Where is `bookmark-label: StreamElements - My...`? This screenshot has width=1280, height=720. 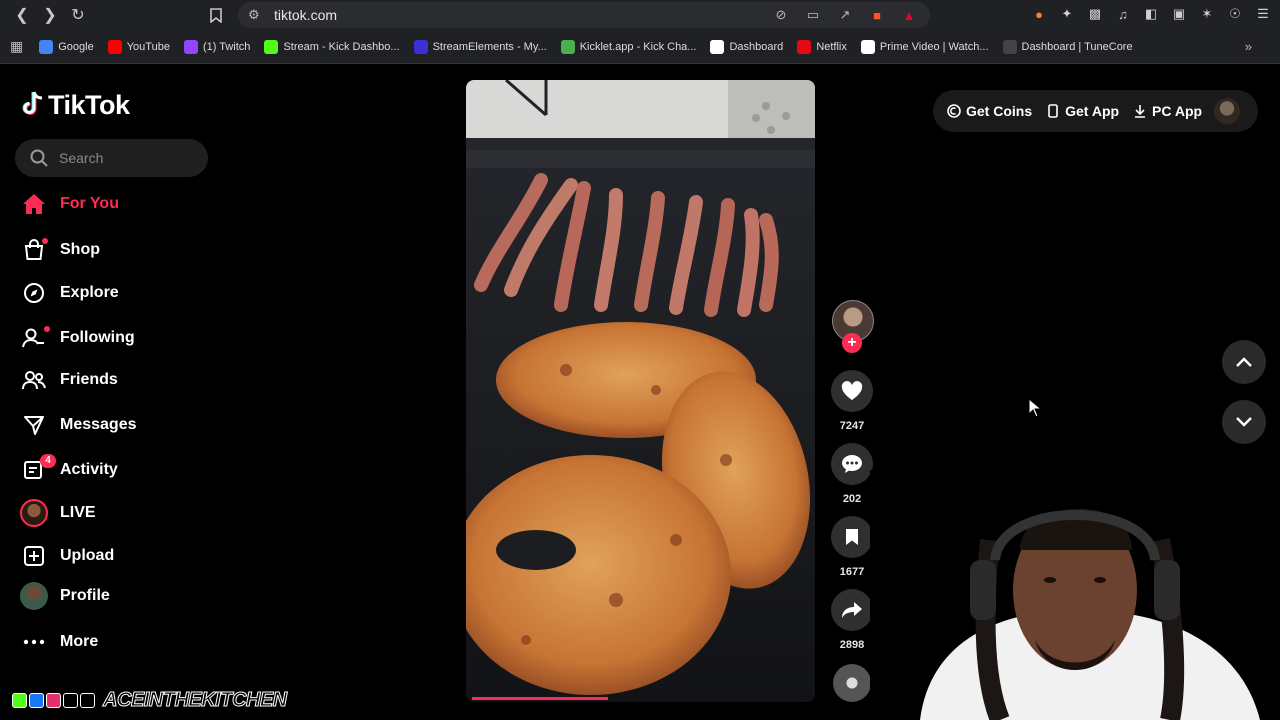
bookmark-label: StreamElements - My... is located at coordinates (489, 46).